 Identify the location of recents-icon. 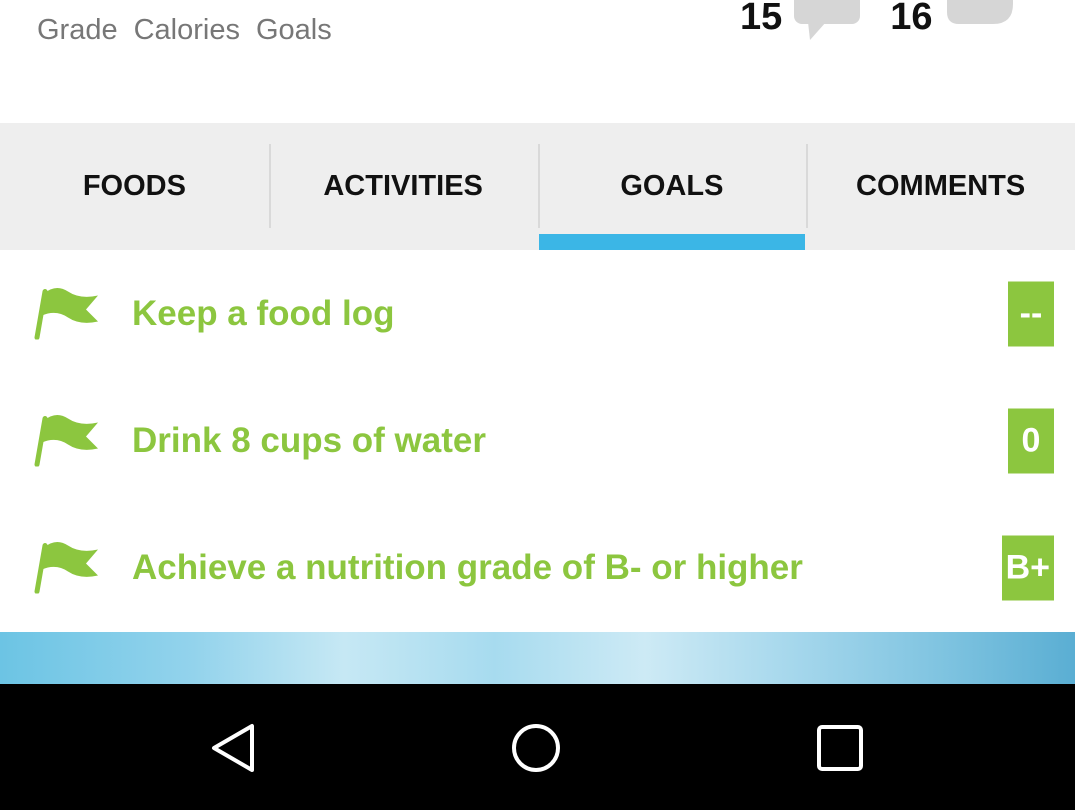
(840, 748).